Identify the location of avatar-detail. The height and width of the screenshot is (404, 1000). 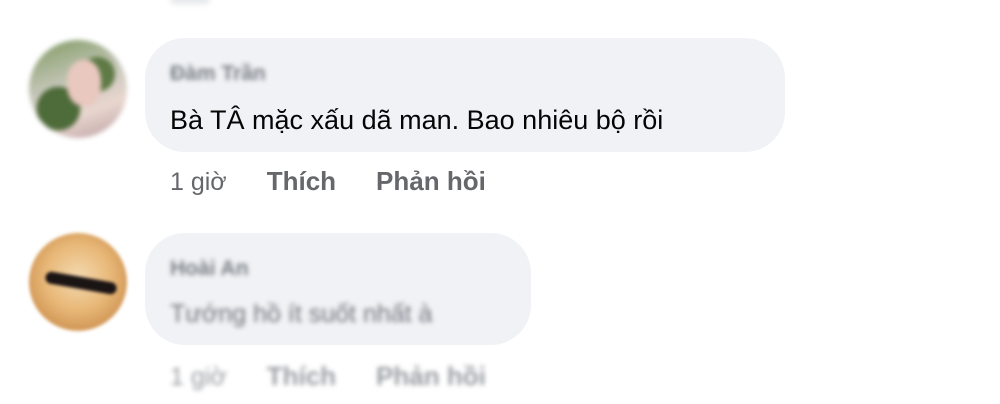
(81, 283).